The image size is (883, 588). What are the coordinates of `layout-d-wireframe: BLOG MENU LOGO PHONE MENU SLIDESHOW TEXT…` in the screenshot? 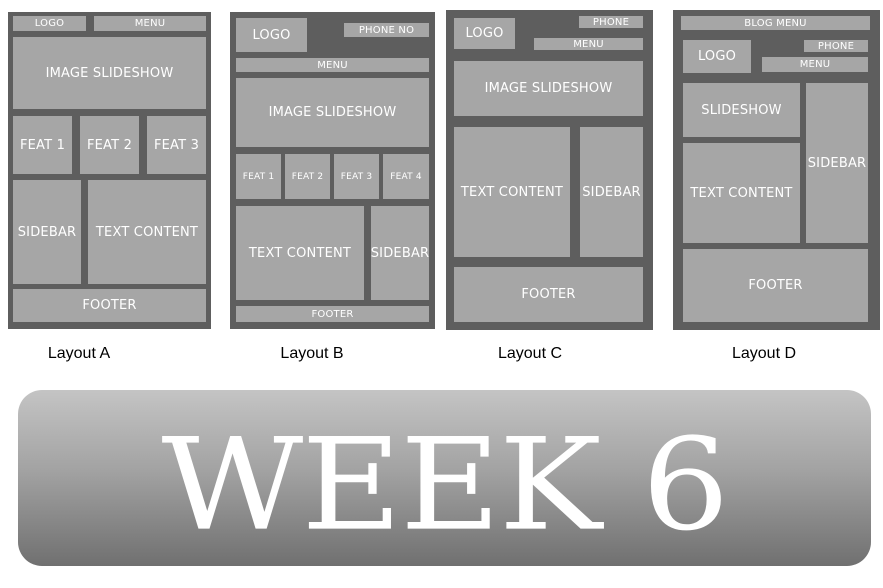 It's located at (776, 170).